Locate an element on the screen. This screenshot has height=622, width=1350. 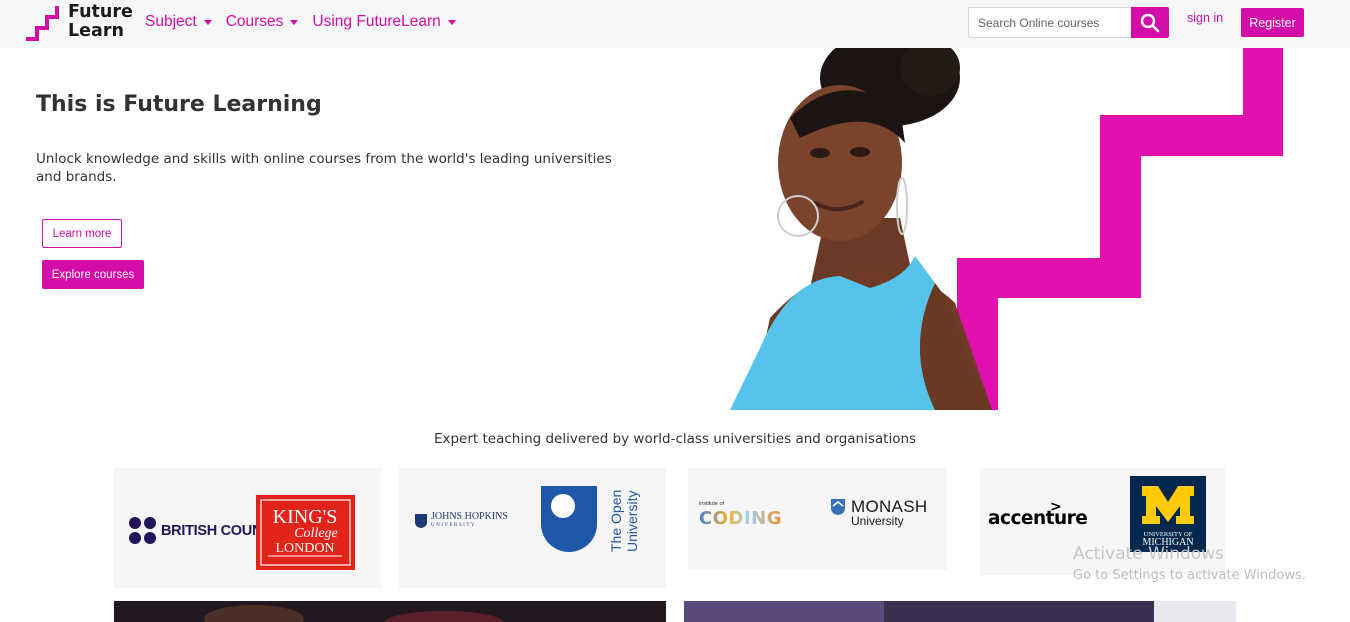
kings-line-1: KING'S is located at coordinates (305, 517).